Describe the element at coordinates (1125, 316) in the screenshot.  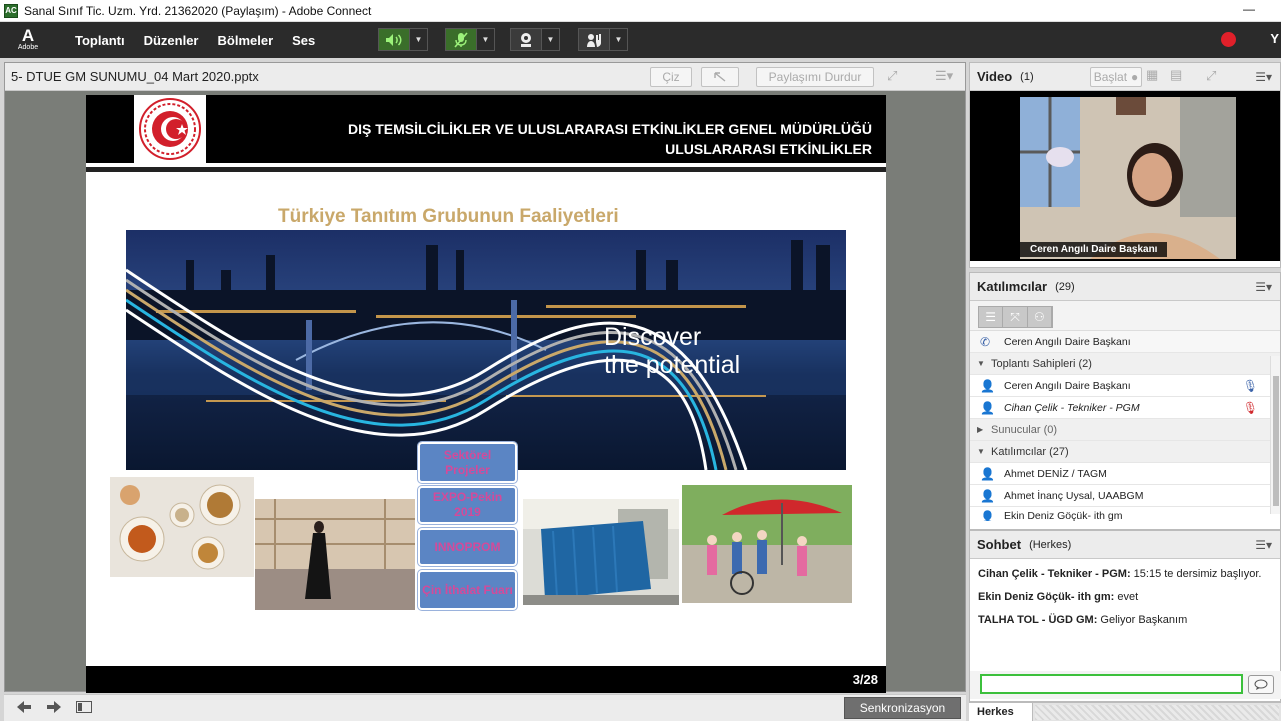
I see `attendees-view-toolbar: ☰ ⤧ ⚇` at that location.